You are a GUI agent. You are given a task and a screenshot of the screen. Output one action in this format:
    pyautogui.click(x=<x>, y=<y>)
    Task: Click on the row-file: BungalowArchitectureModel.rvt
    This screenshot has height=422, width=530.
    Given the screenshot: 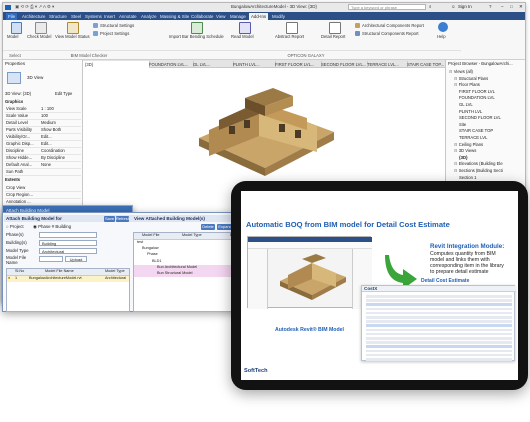 What is the action you would take?
    pyautogui.click(x=55, y=278)
    